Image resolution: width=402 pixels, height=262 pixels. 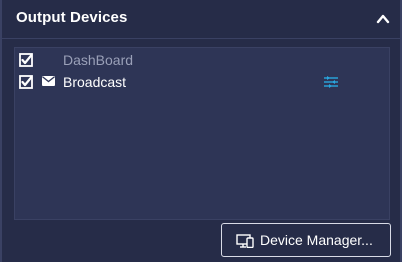 I want to click on device-label: DashBoard, so click(x=98, y=60).